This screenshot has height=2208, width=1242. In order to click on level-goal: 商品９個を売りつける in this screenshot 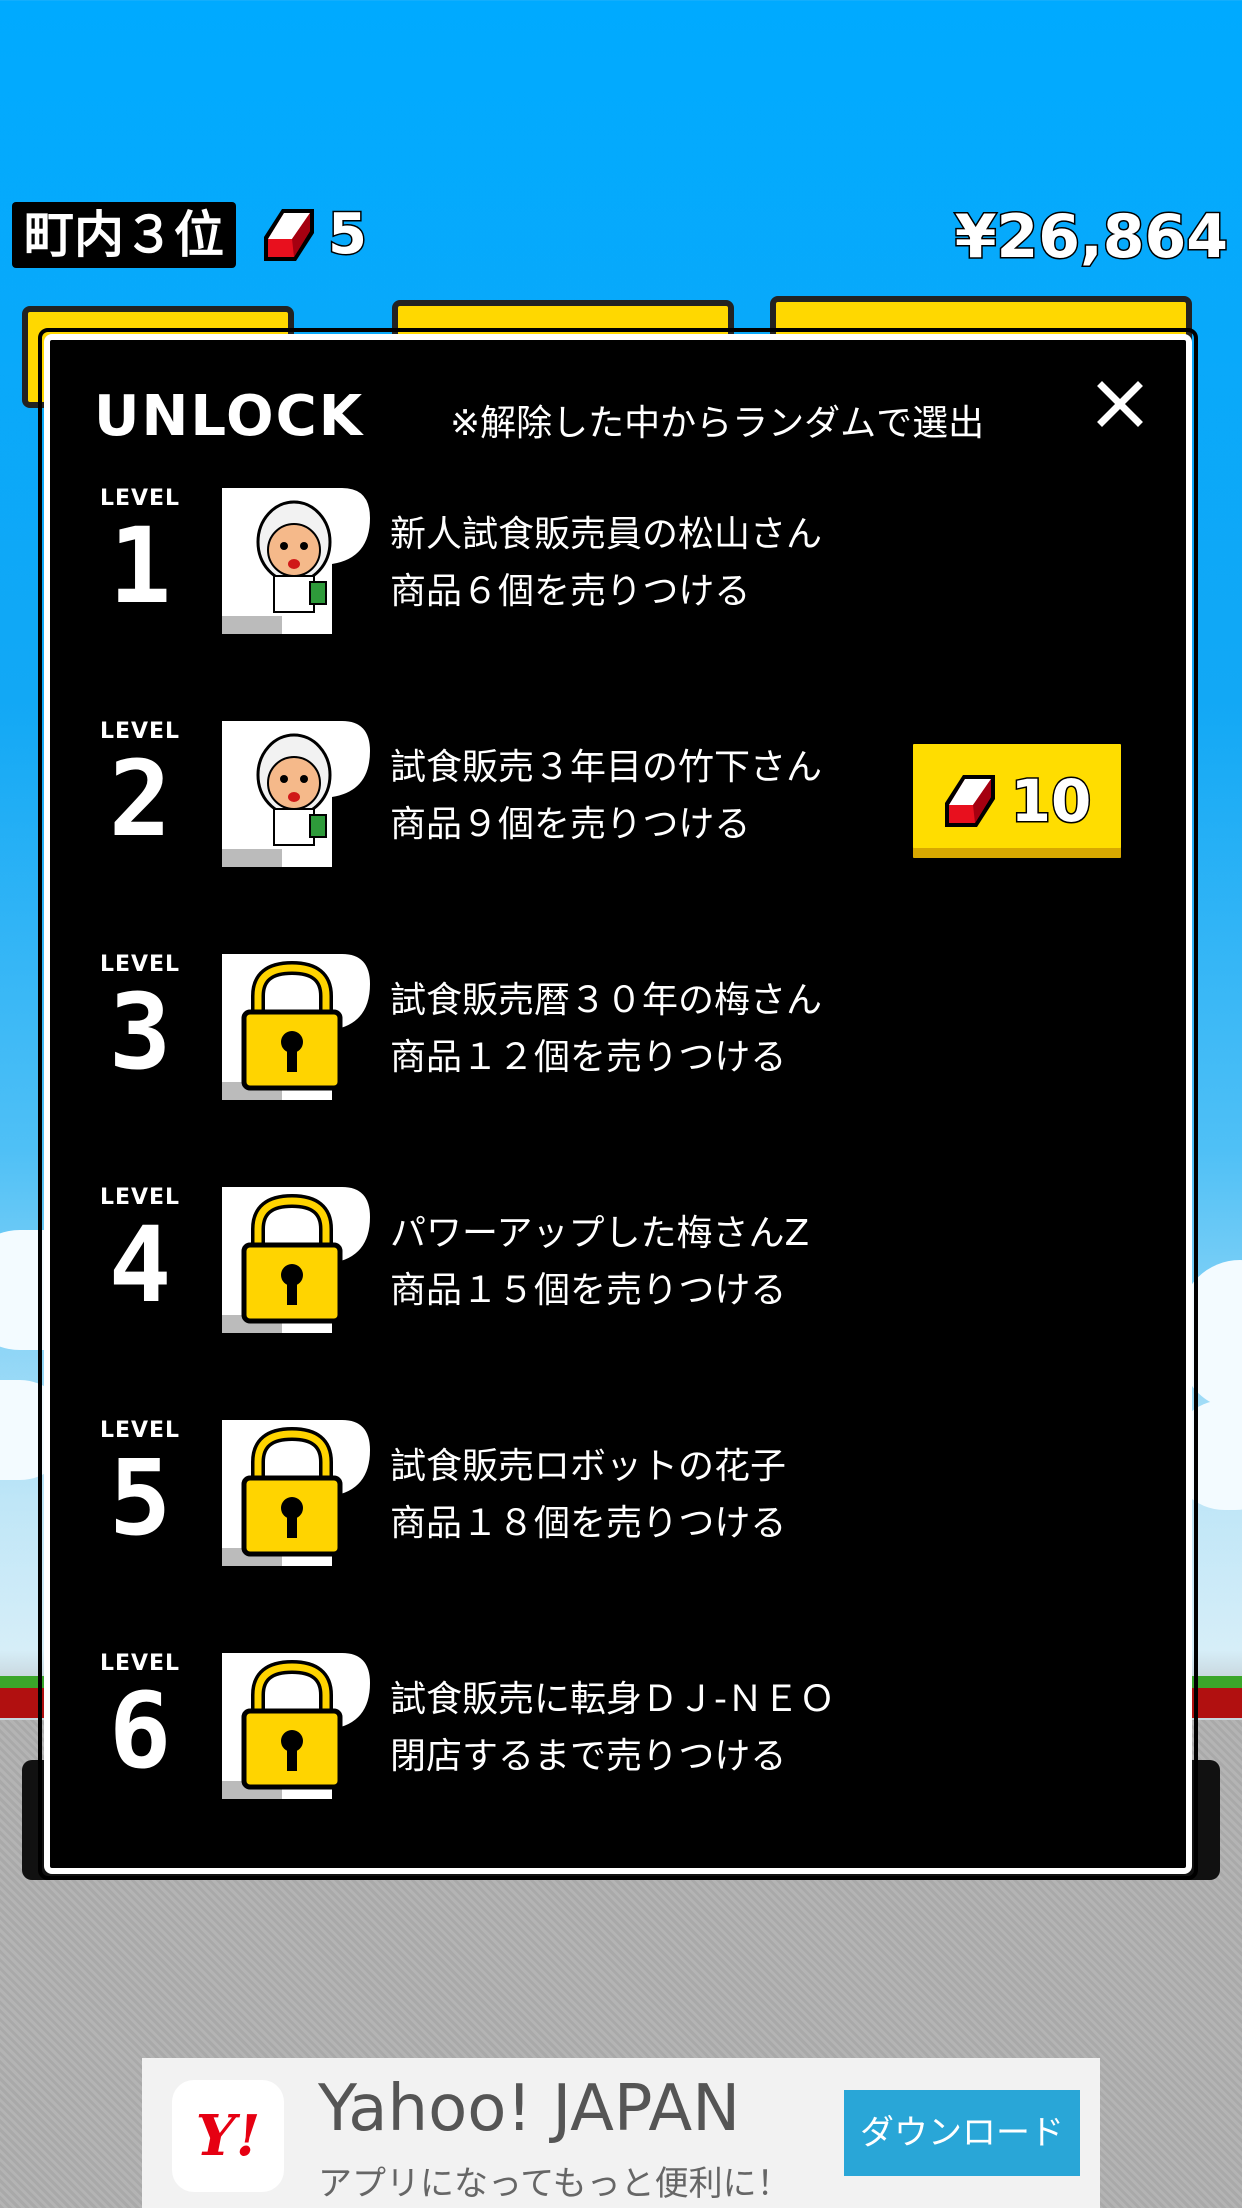, I will do `click(570, 824)`.